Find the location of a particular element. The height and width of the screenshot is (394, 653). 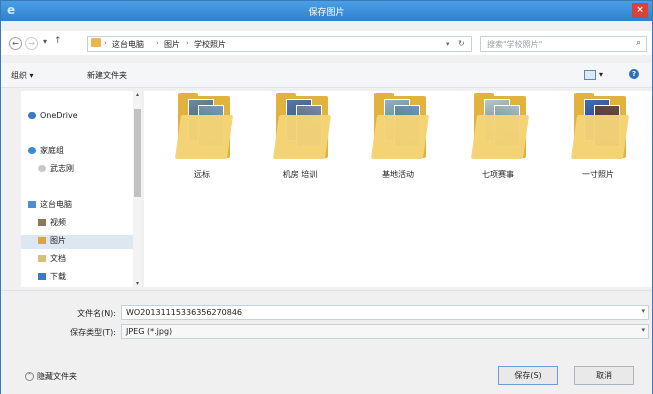

filetype-label: 保存类型(T): is located at coordinates (93, 332).